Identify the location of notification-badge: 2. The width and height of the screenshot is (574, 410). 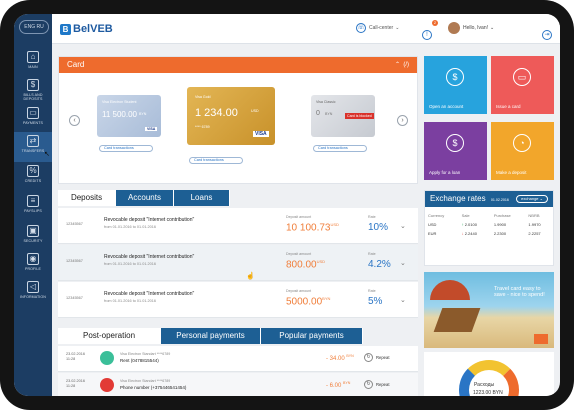
(435, 23).